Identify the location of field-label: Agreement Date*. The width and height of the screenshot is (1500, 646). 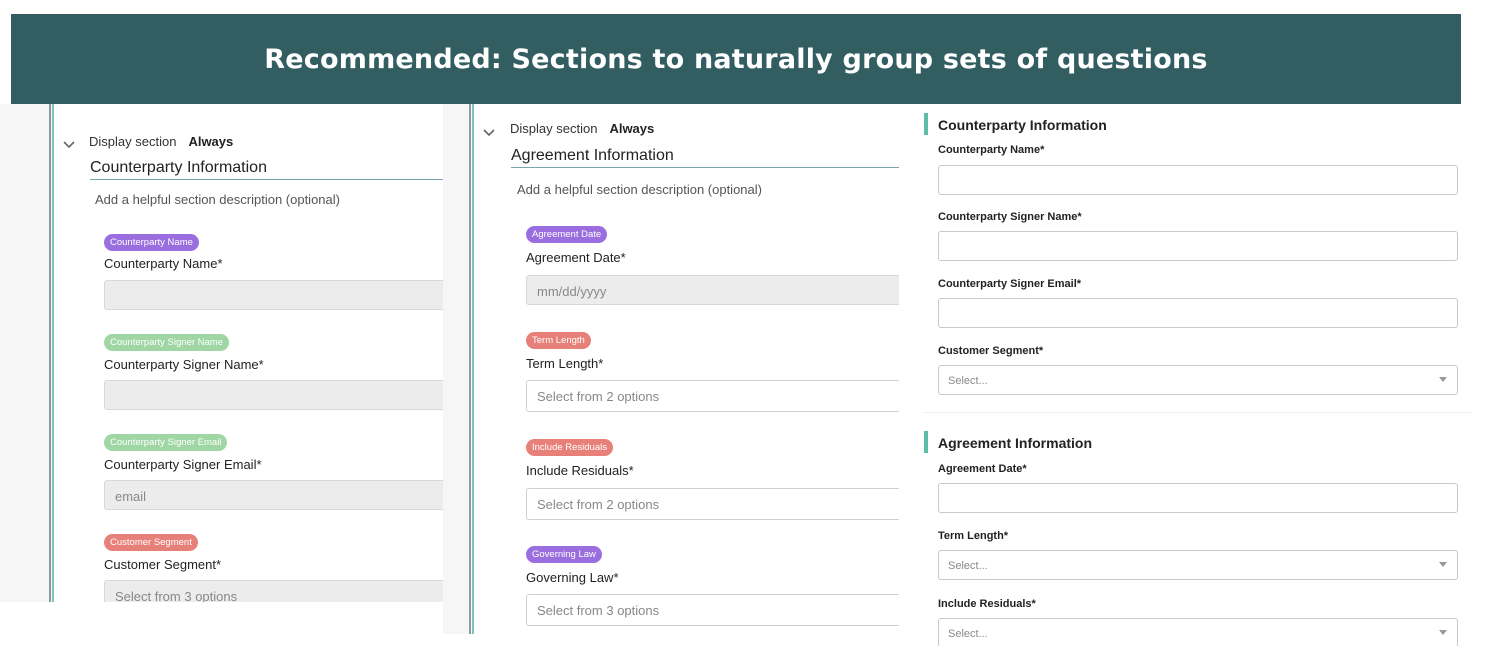
(982, 469).